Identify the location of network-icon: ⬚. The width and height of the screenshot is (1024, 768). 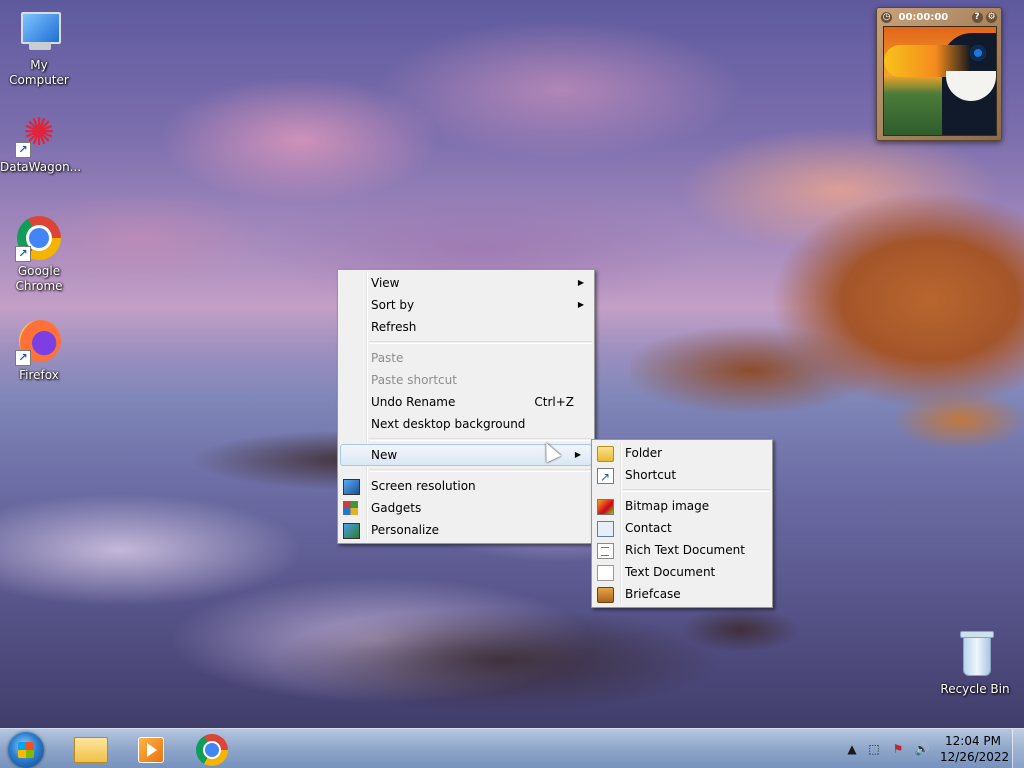
(874, 749).